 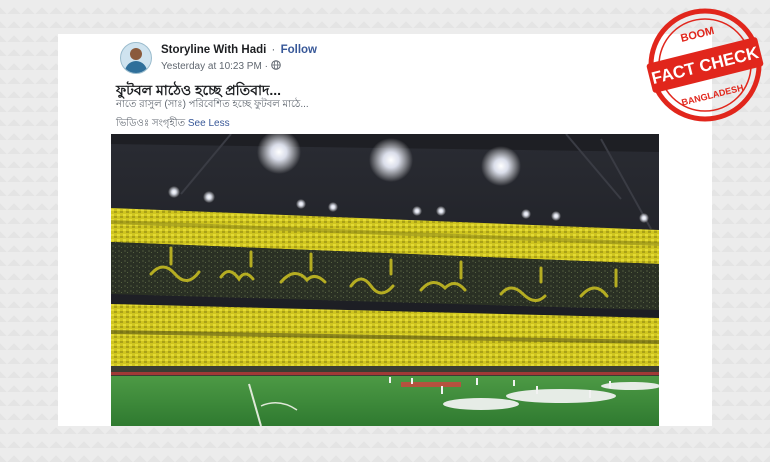 What do you see at coordinates (705, 65) in the screenshot?
I see `fact-check-badge: FACT CHECK BOOM BANGLADESH` at bounding box center [705, 65].